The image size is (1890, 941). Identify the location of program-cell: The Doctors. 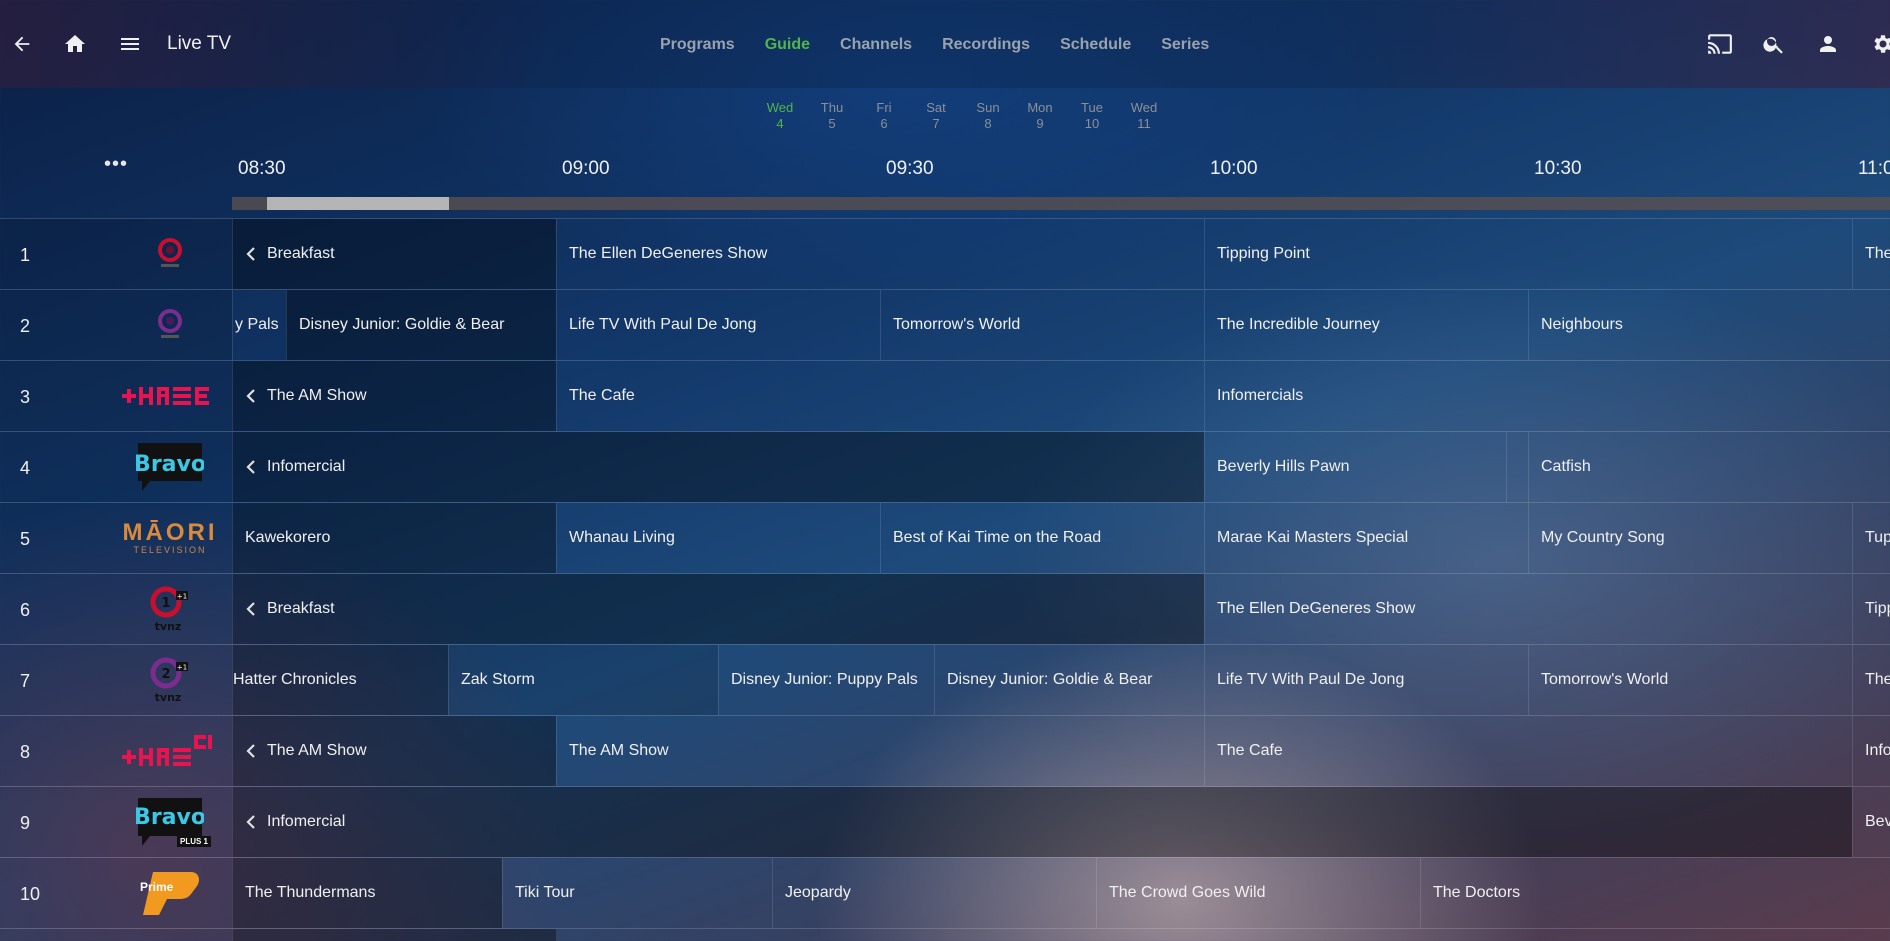
(1655, 893).